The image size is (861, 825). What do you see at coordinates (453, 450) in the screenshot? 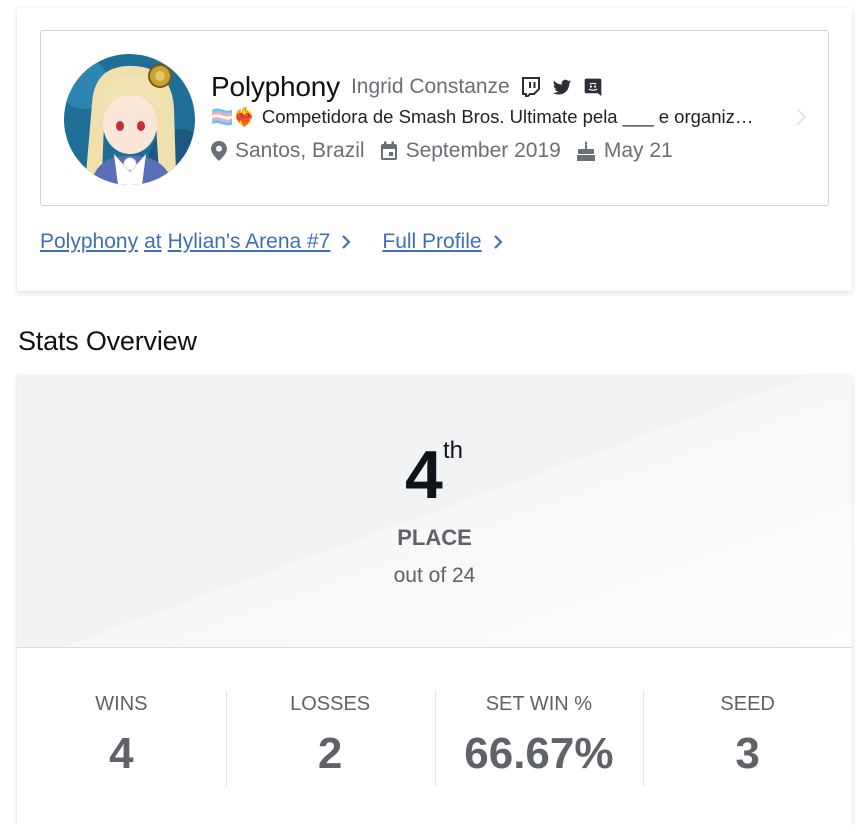
I see `placement-suffix: th` at bounding box center [453, 450].